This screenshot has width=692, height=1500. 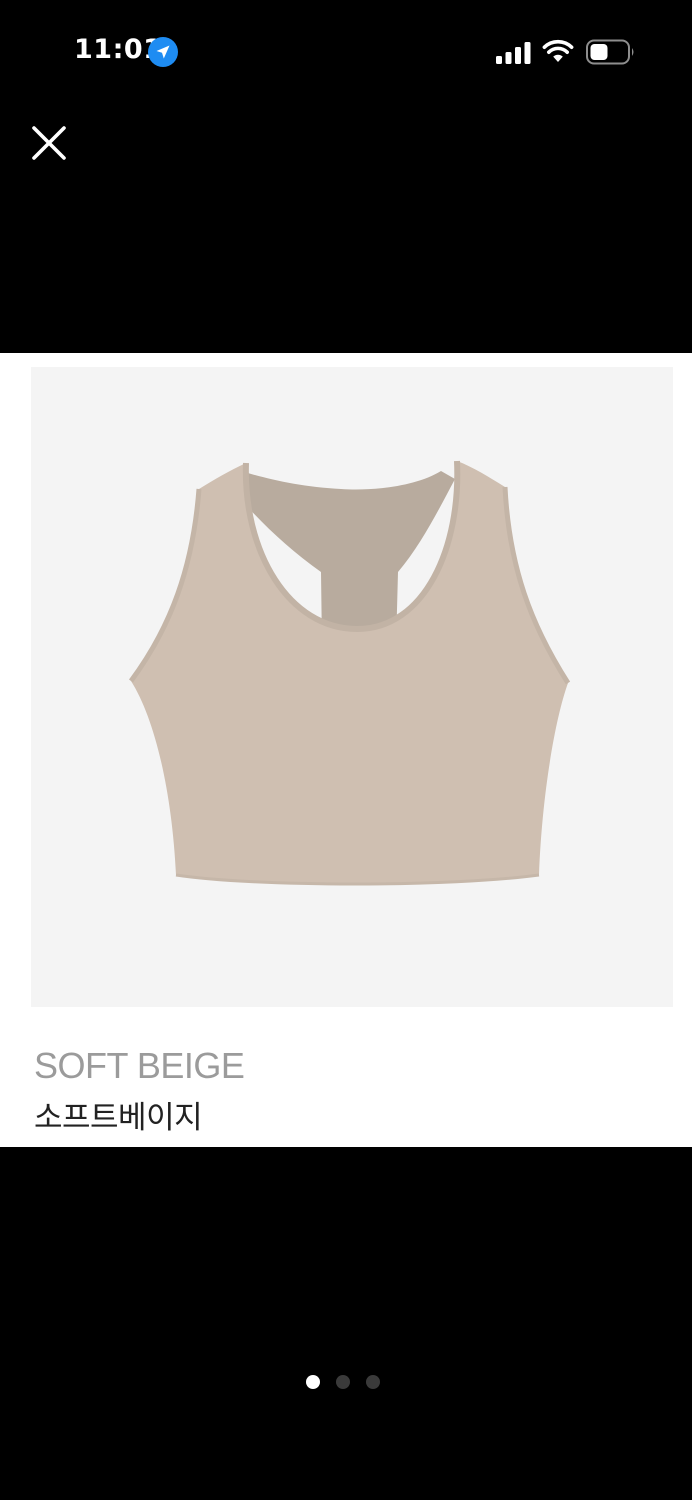 What do you see at coordinates (513, 53) in the screenshot?
I see `cellular-signal-icon` at bounding box center [513, 53].